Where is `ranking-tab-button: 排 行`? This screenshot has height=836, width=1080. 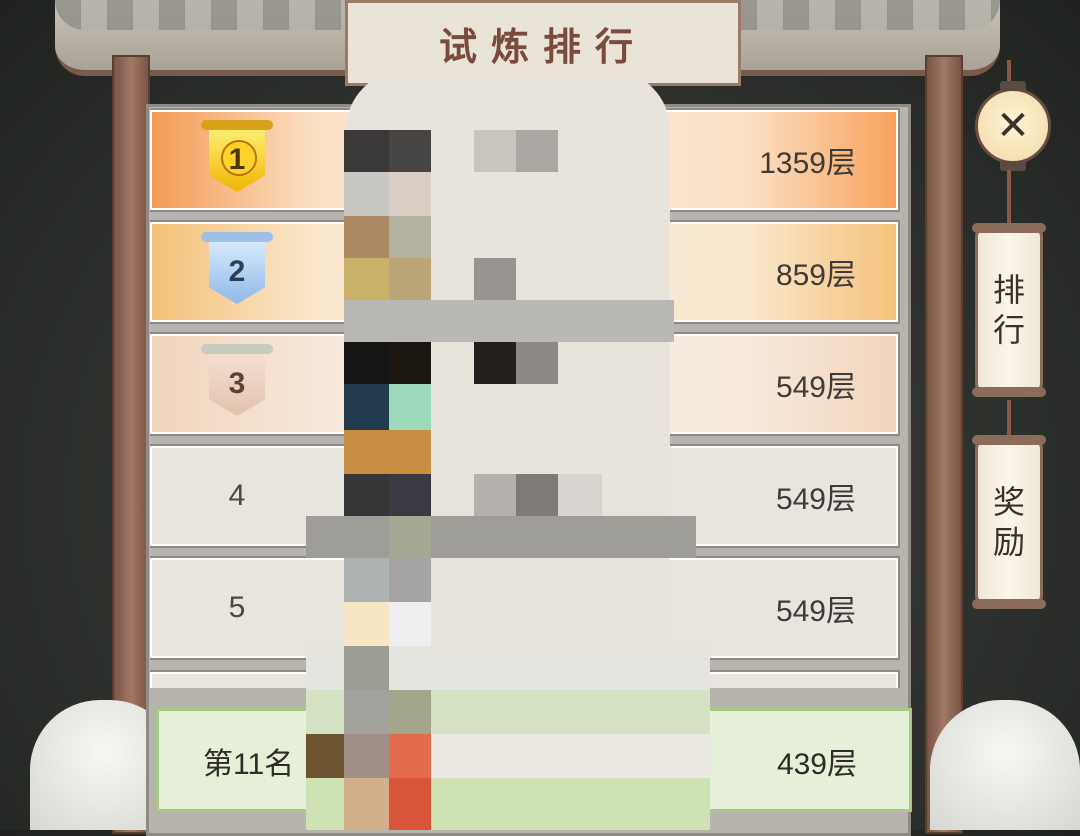
ranking-tab-button: 排 行 is located at coordinates (1009, 310).